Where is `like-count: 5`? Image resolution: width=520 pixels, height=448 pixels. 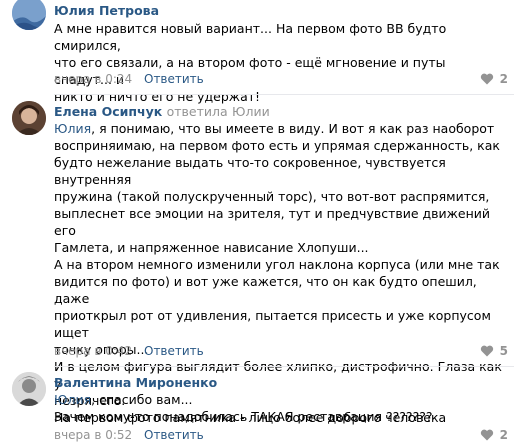 like-count: 5 is located at coordinates (503, 351).